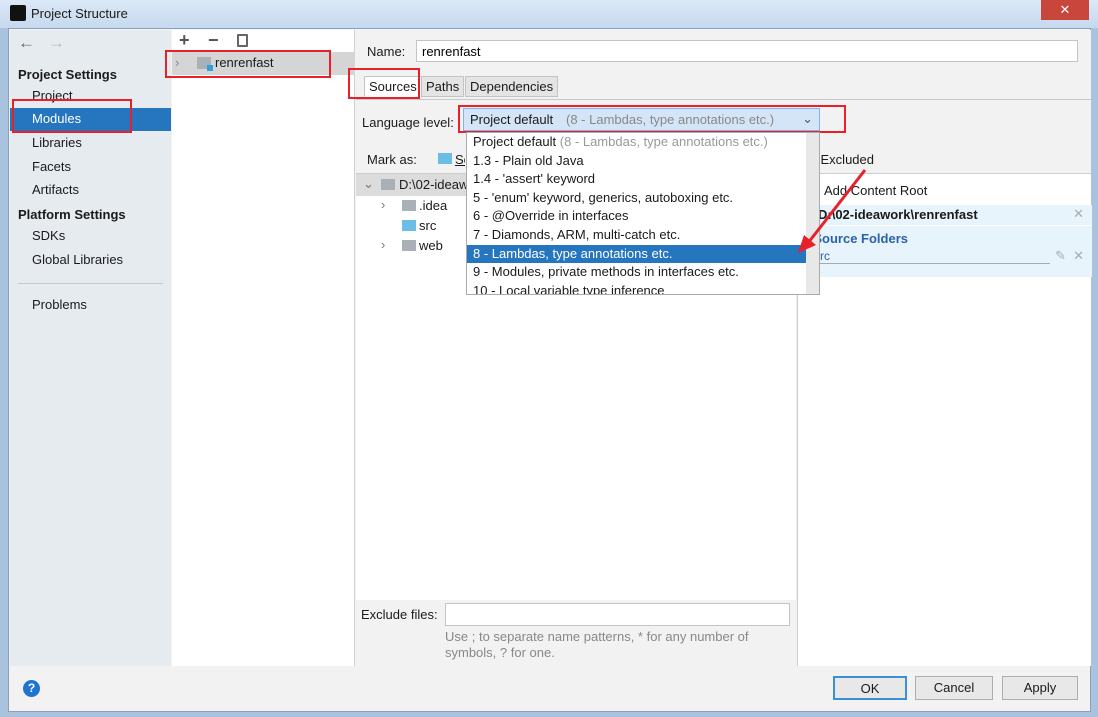 Image resolution: width=1098 pixels, height=717 pixels. Describe the element at coordinates (184, 40) in the screenshot. I see `add-icon: +` at that location.